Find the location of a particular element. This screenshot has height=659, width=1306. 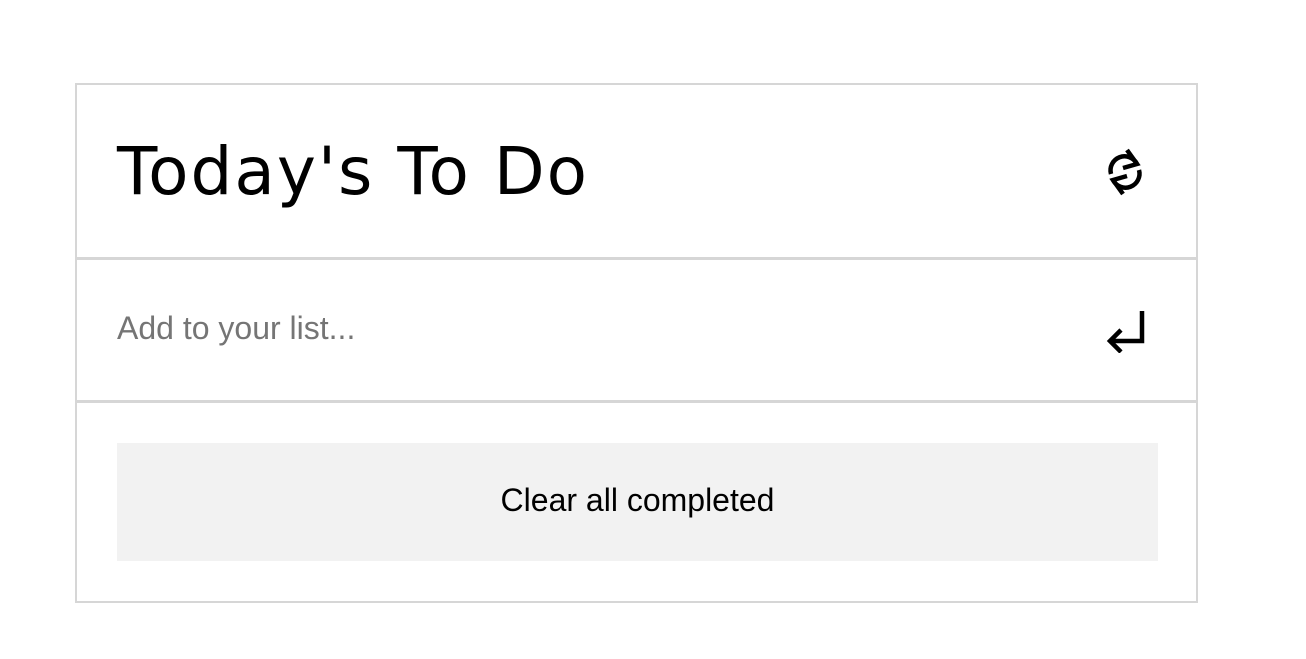

page-title: Today's To Do is located at coordinates (353, 171).